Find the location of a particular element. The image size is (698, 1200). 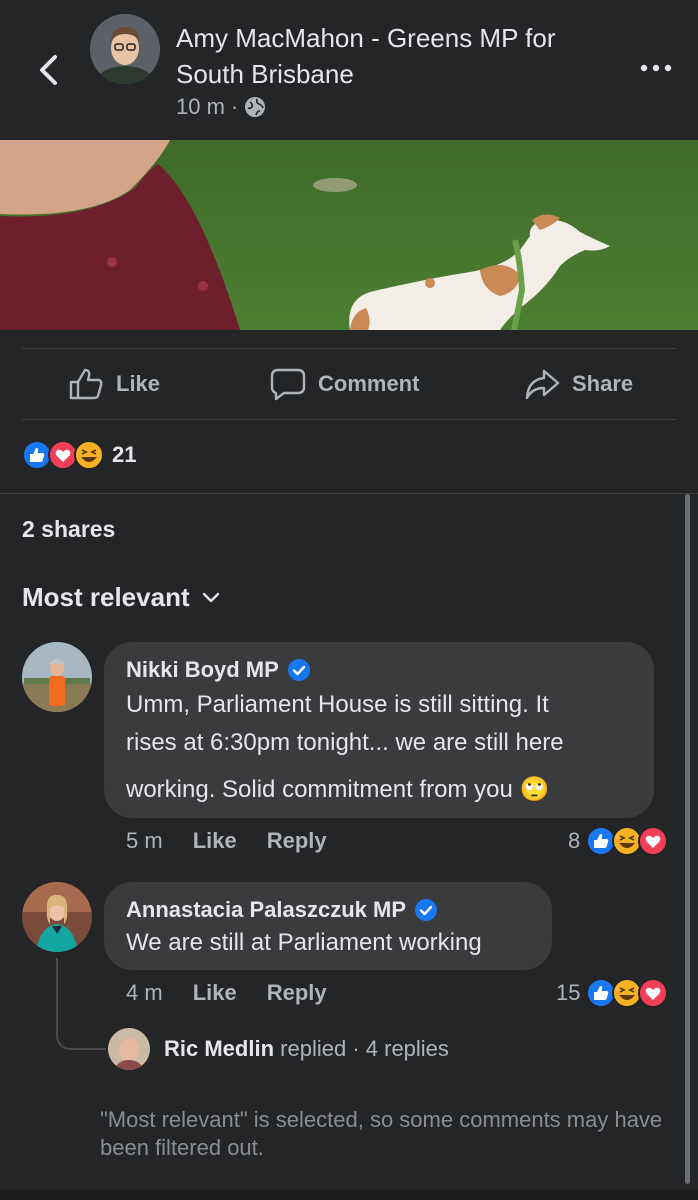

share-action-label: Share is located at coordinates (603, 383).